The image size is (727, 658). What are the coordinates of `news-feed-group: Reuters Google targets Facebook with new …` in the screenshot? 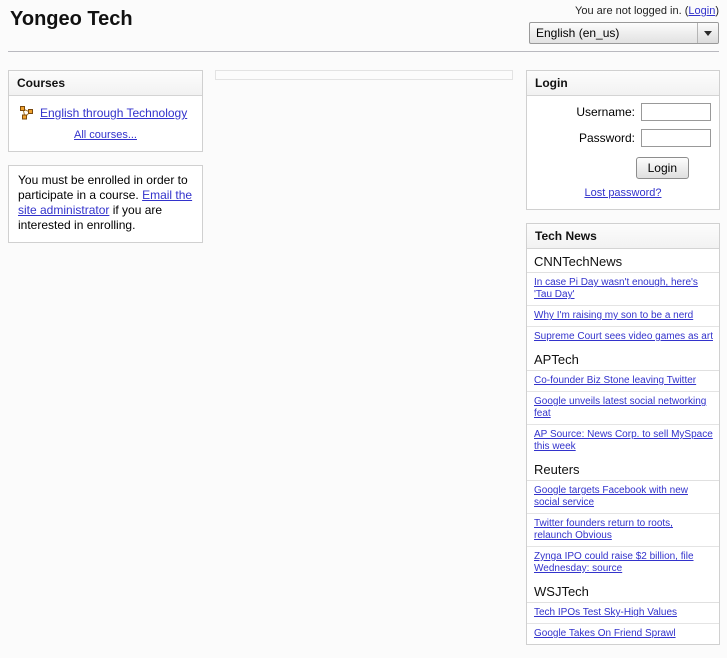 It's located at (623, 518).